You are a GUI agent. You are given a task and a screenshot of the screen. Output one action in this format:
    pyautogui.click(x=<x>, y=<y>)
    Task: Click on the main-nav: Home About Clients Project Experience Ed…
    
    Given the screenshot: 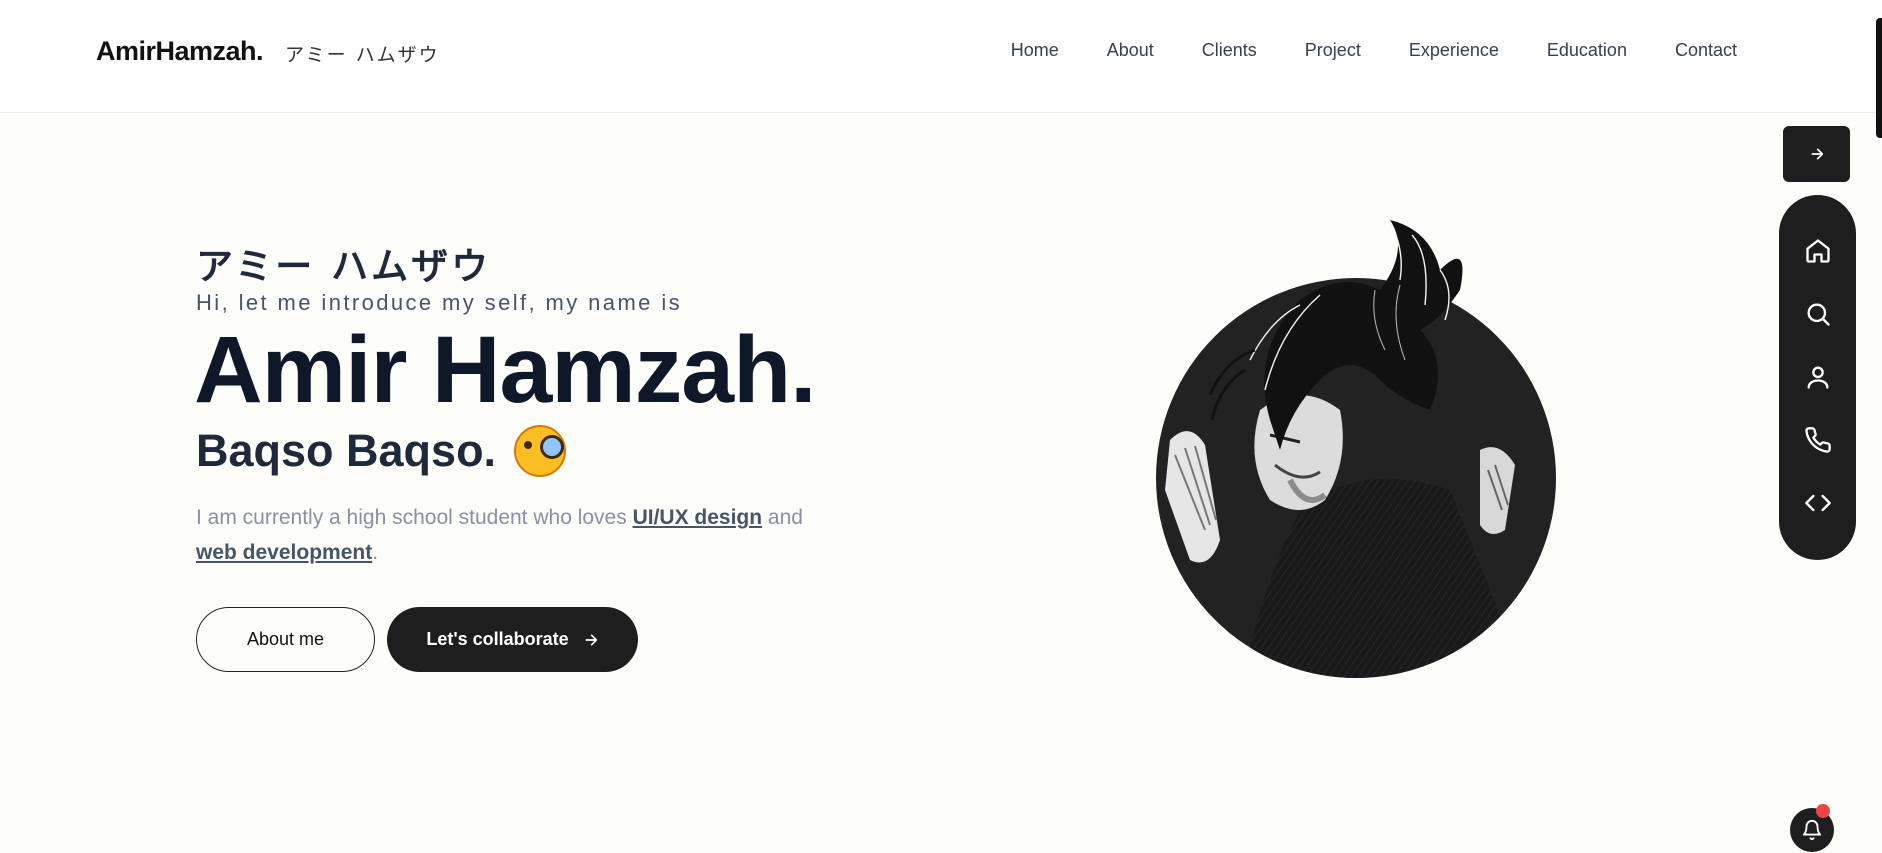 What is the action you would take?
    pyautogui.click(x=1374, y=50)
    